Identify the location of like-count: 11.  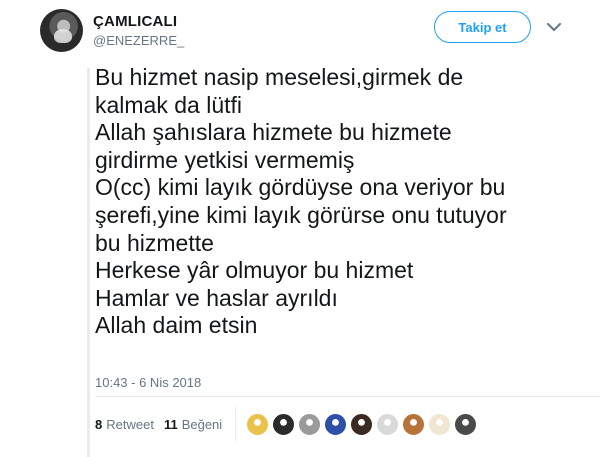
(170, 424).